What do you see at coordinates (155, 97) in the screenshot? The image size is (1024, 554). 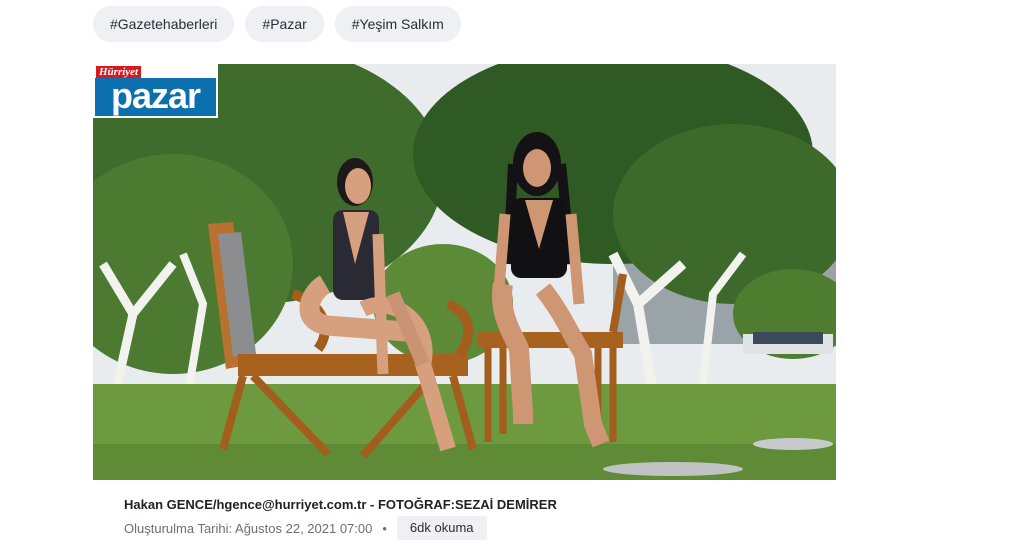 I see `logo-pazar-label: pazar` at bounding box center [155, 97].